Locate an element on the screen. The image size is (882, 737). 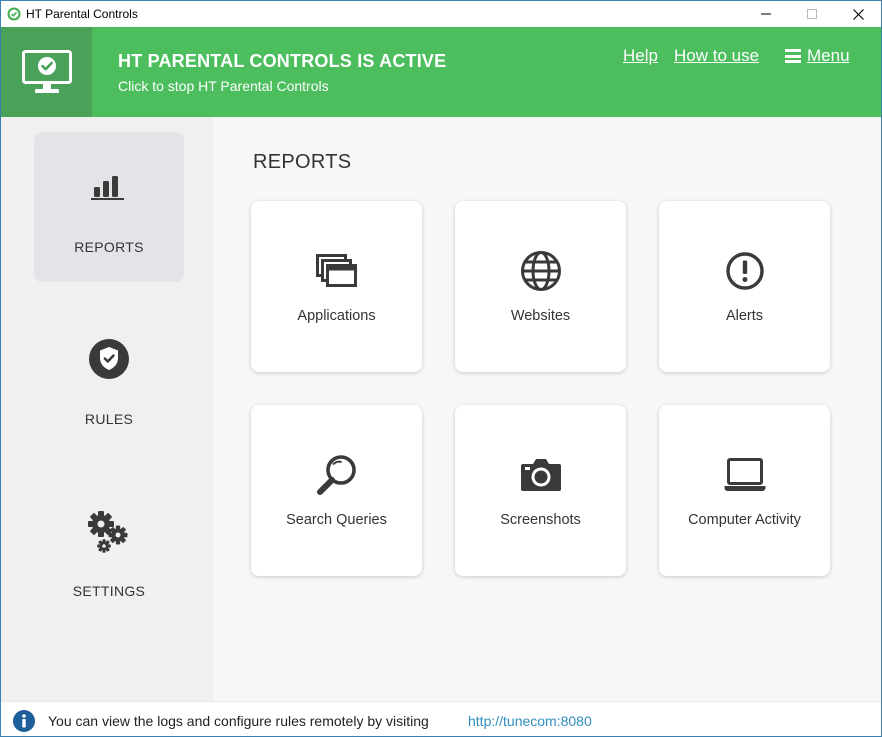
globe-icon is located at coordinates (540, 271).